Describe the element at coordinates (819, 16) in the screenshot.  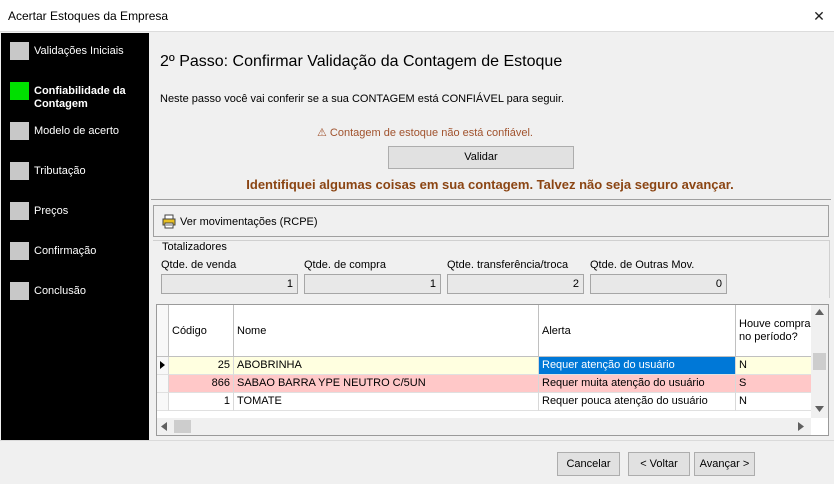
I see `close-icon: ✕` at that location.